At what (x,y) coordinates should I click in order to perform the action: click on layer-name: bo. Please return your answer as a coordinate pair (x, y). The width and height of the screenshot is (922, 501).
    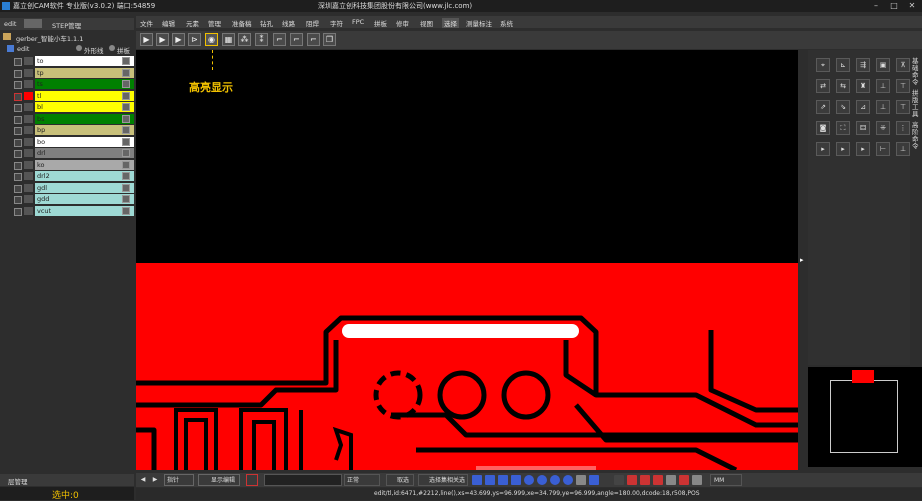
    Looking at the image, I should click on (84, 141).